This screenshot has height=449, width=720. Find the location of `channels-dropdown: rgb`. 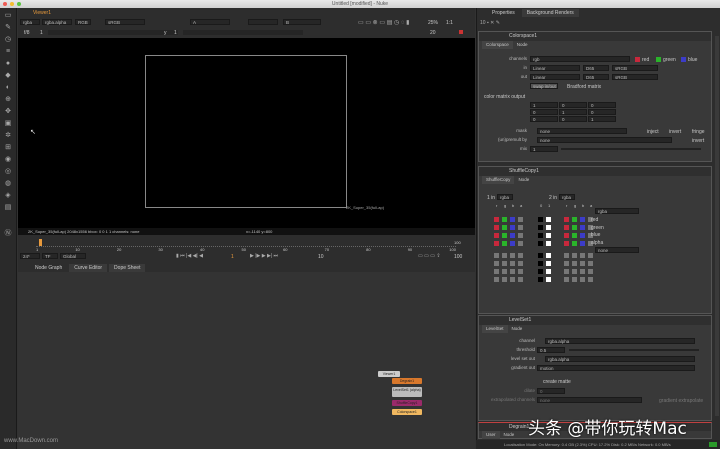

channels-dropdown: rgb is located at coordinates (580, 59).